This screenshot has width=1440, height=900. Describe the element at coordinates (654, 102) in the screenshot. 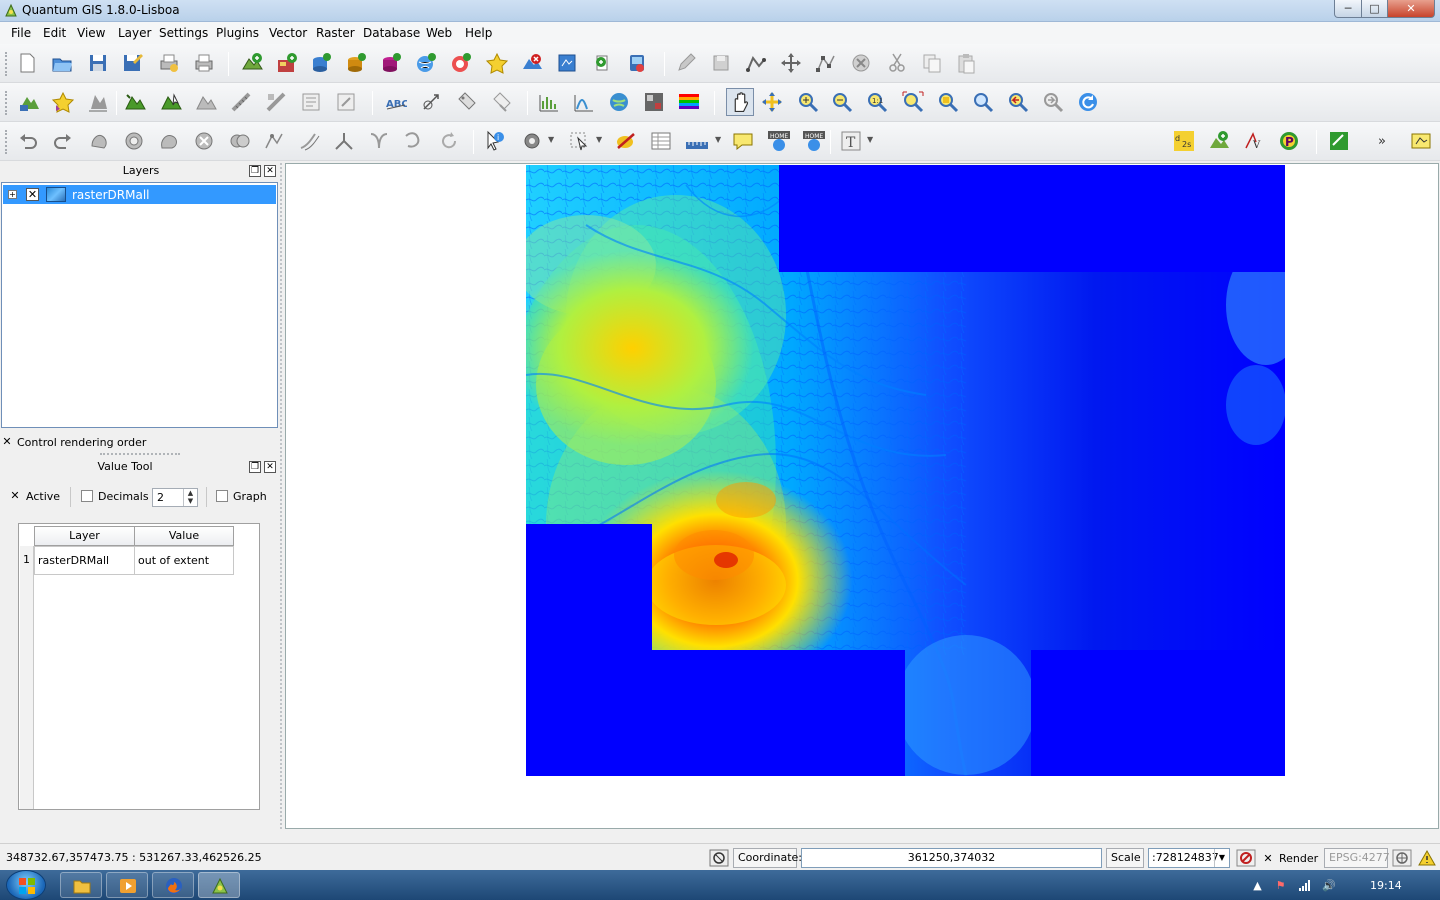

I see `raster-calculator-icon` at that location.